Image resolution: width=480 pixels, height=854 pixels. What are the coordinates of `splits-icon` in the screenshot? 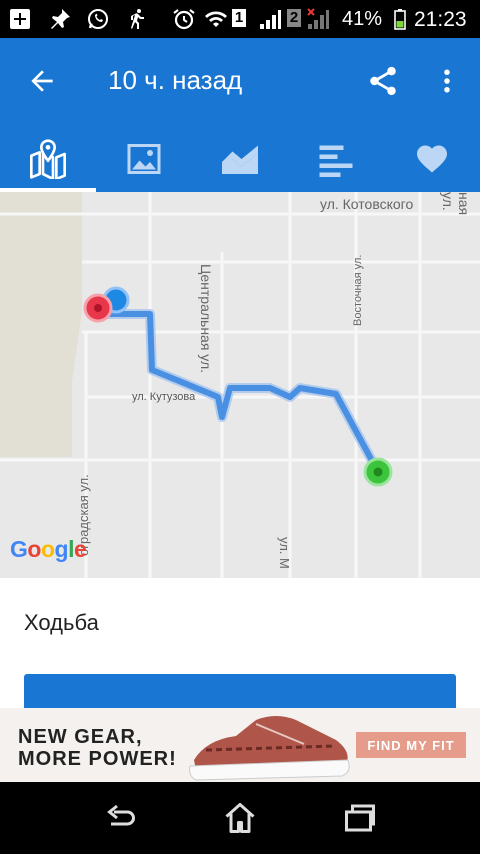 It's located at (336, 161).